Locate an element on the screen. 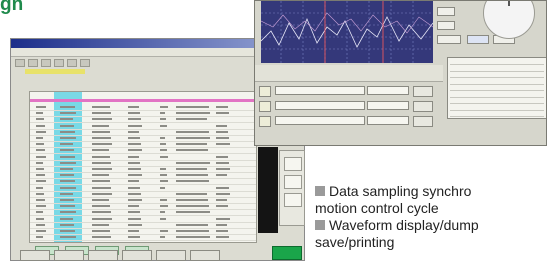  feature-line: Waveform display/dump is located at coordinates (404, 225).